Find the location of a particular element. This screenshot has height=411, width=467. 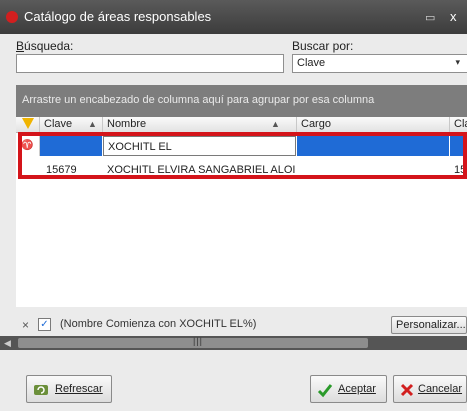

refresh-label: Refrescar is located at coordinates (79, 389).